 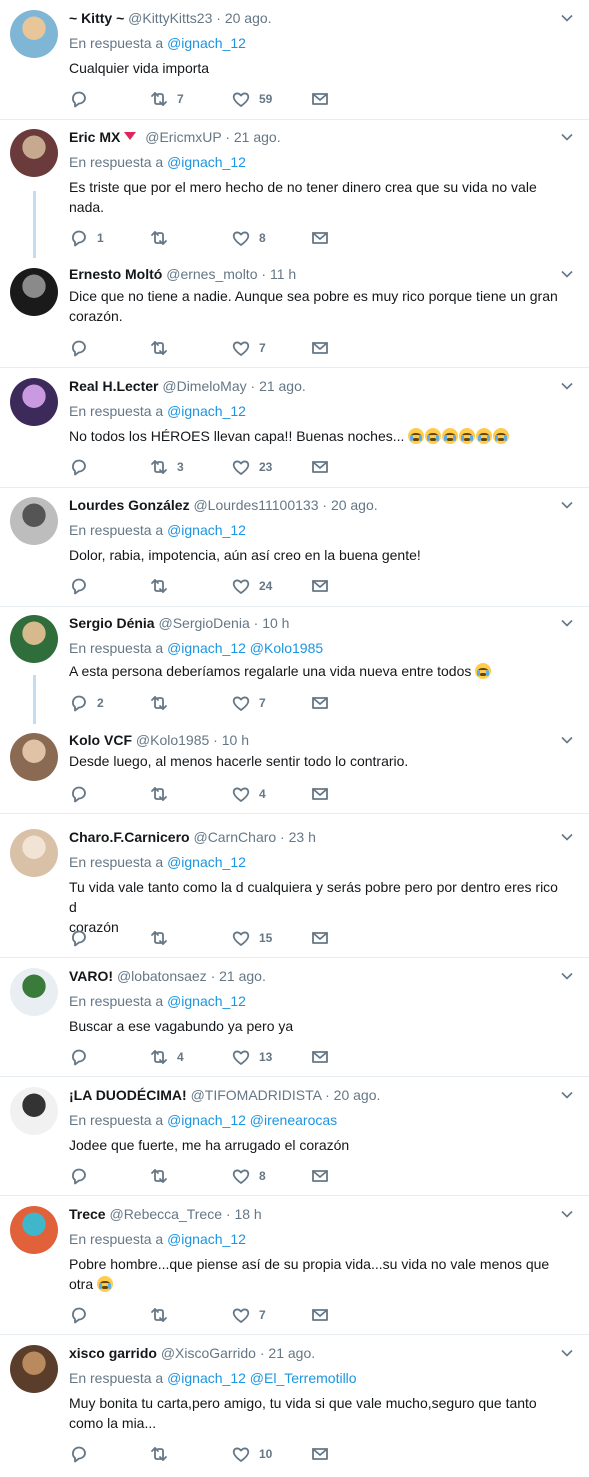 I want to click on timestamp: 10 h, so click(x=235, y=740).